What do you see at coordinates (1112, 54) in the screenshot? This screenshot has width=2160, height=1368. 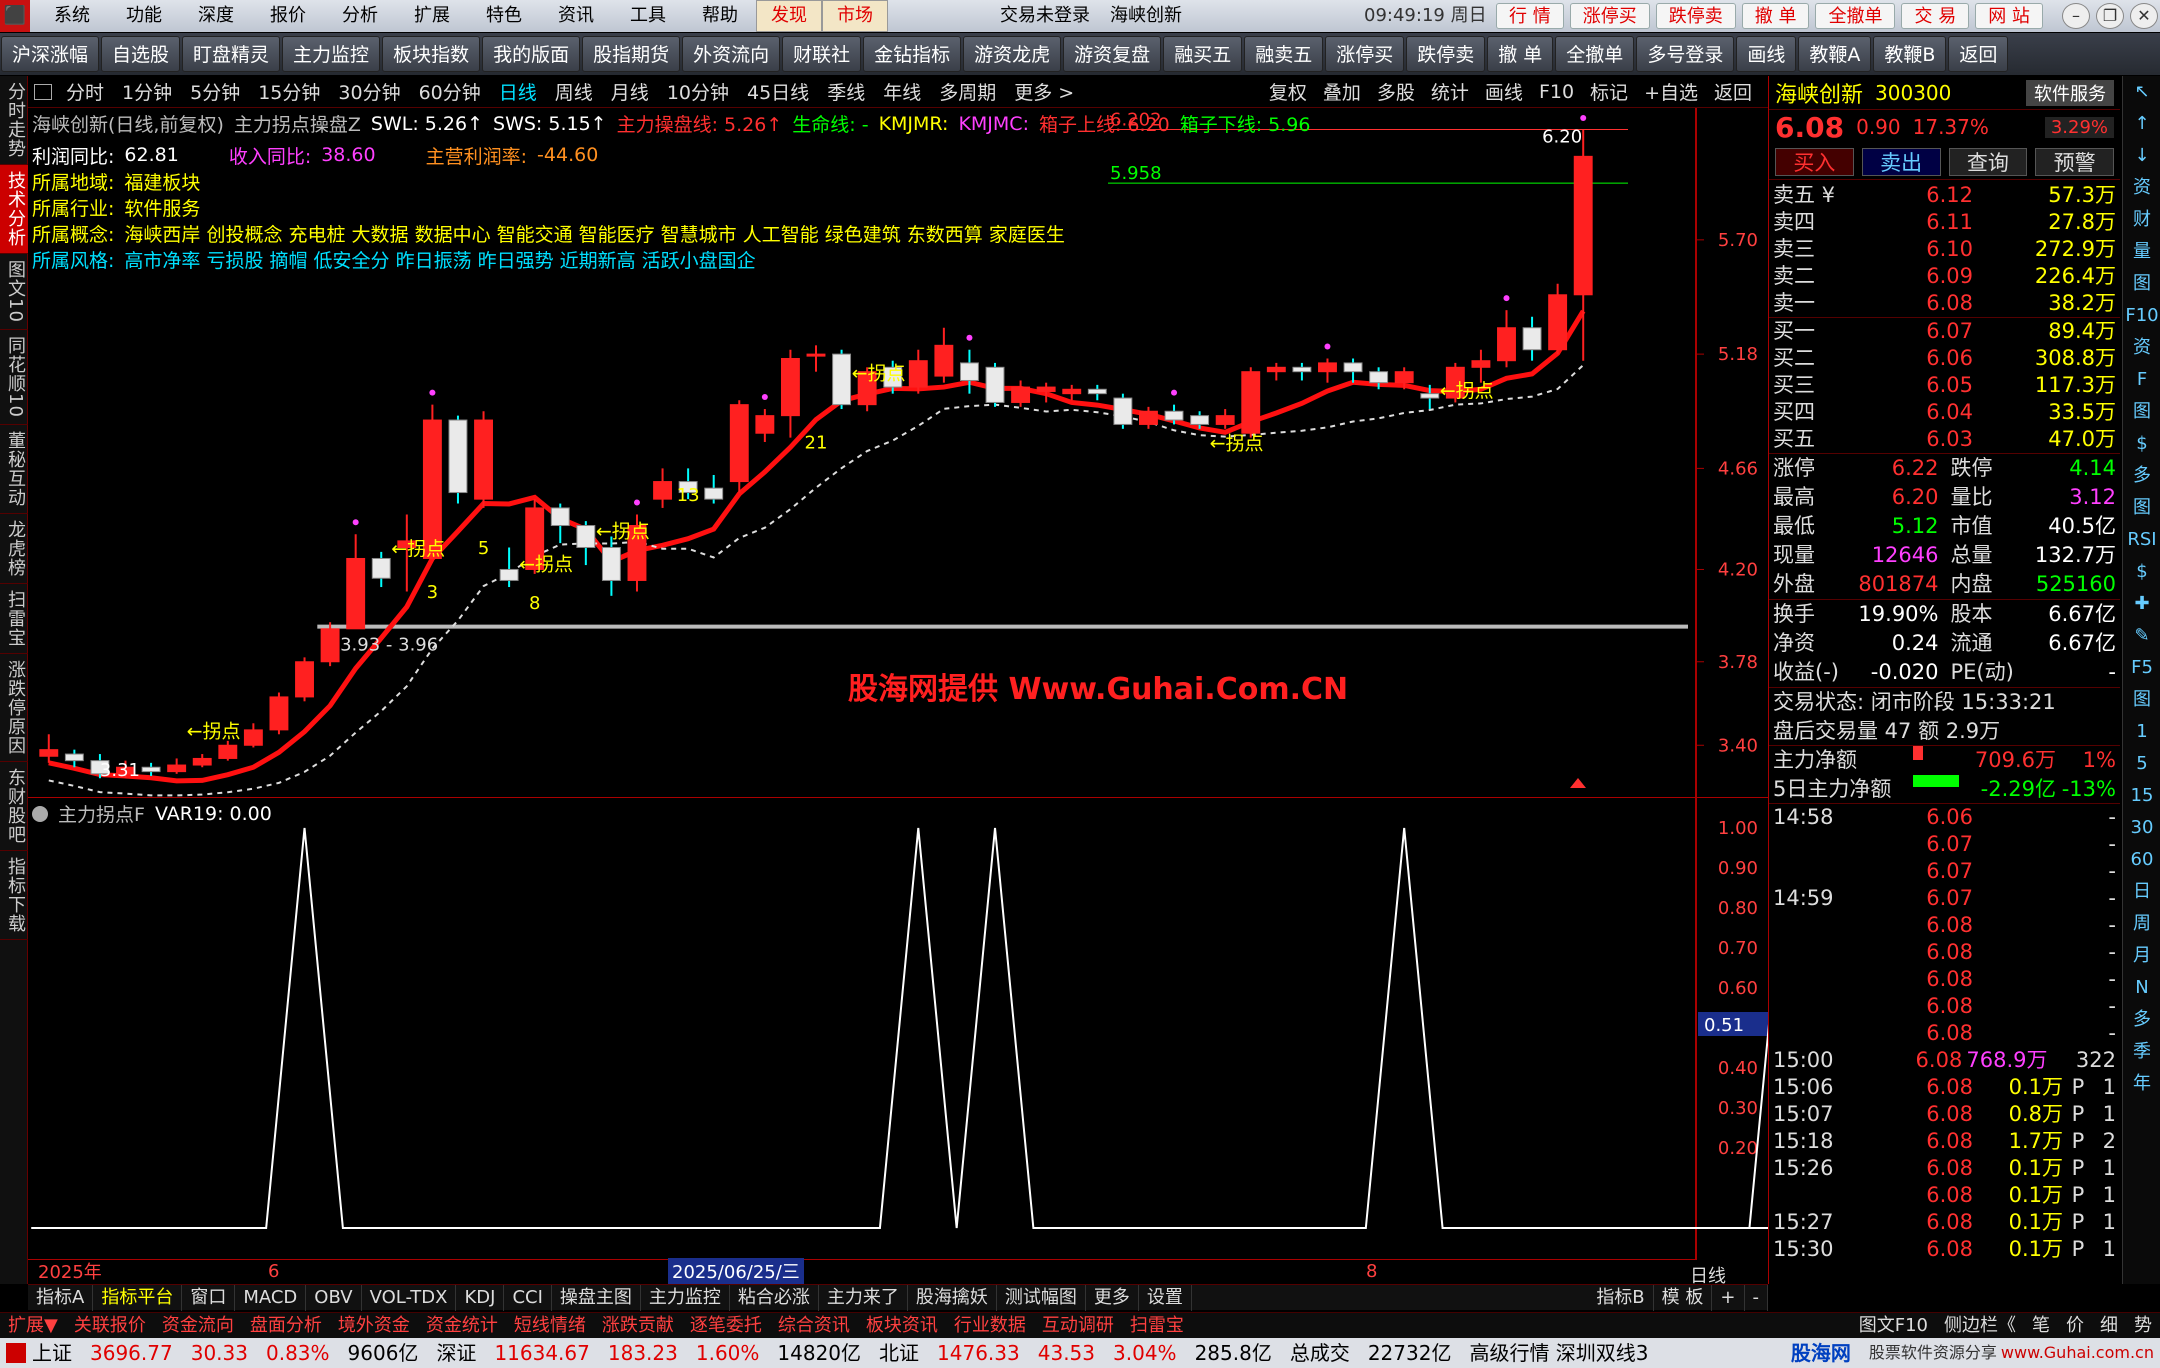 I see `toolbar-button: 游资复盘` at bounding box center [1112, 54].